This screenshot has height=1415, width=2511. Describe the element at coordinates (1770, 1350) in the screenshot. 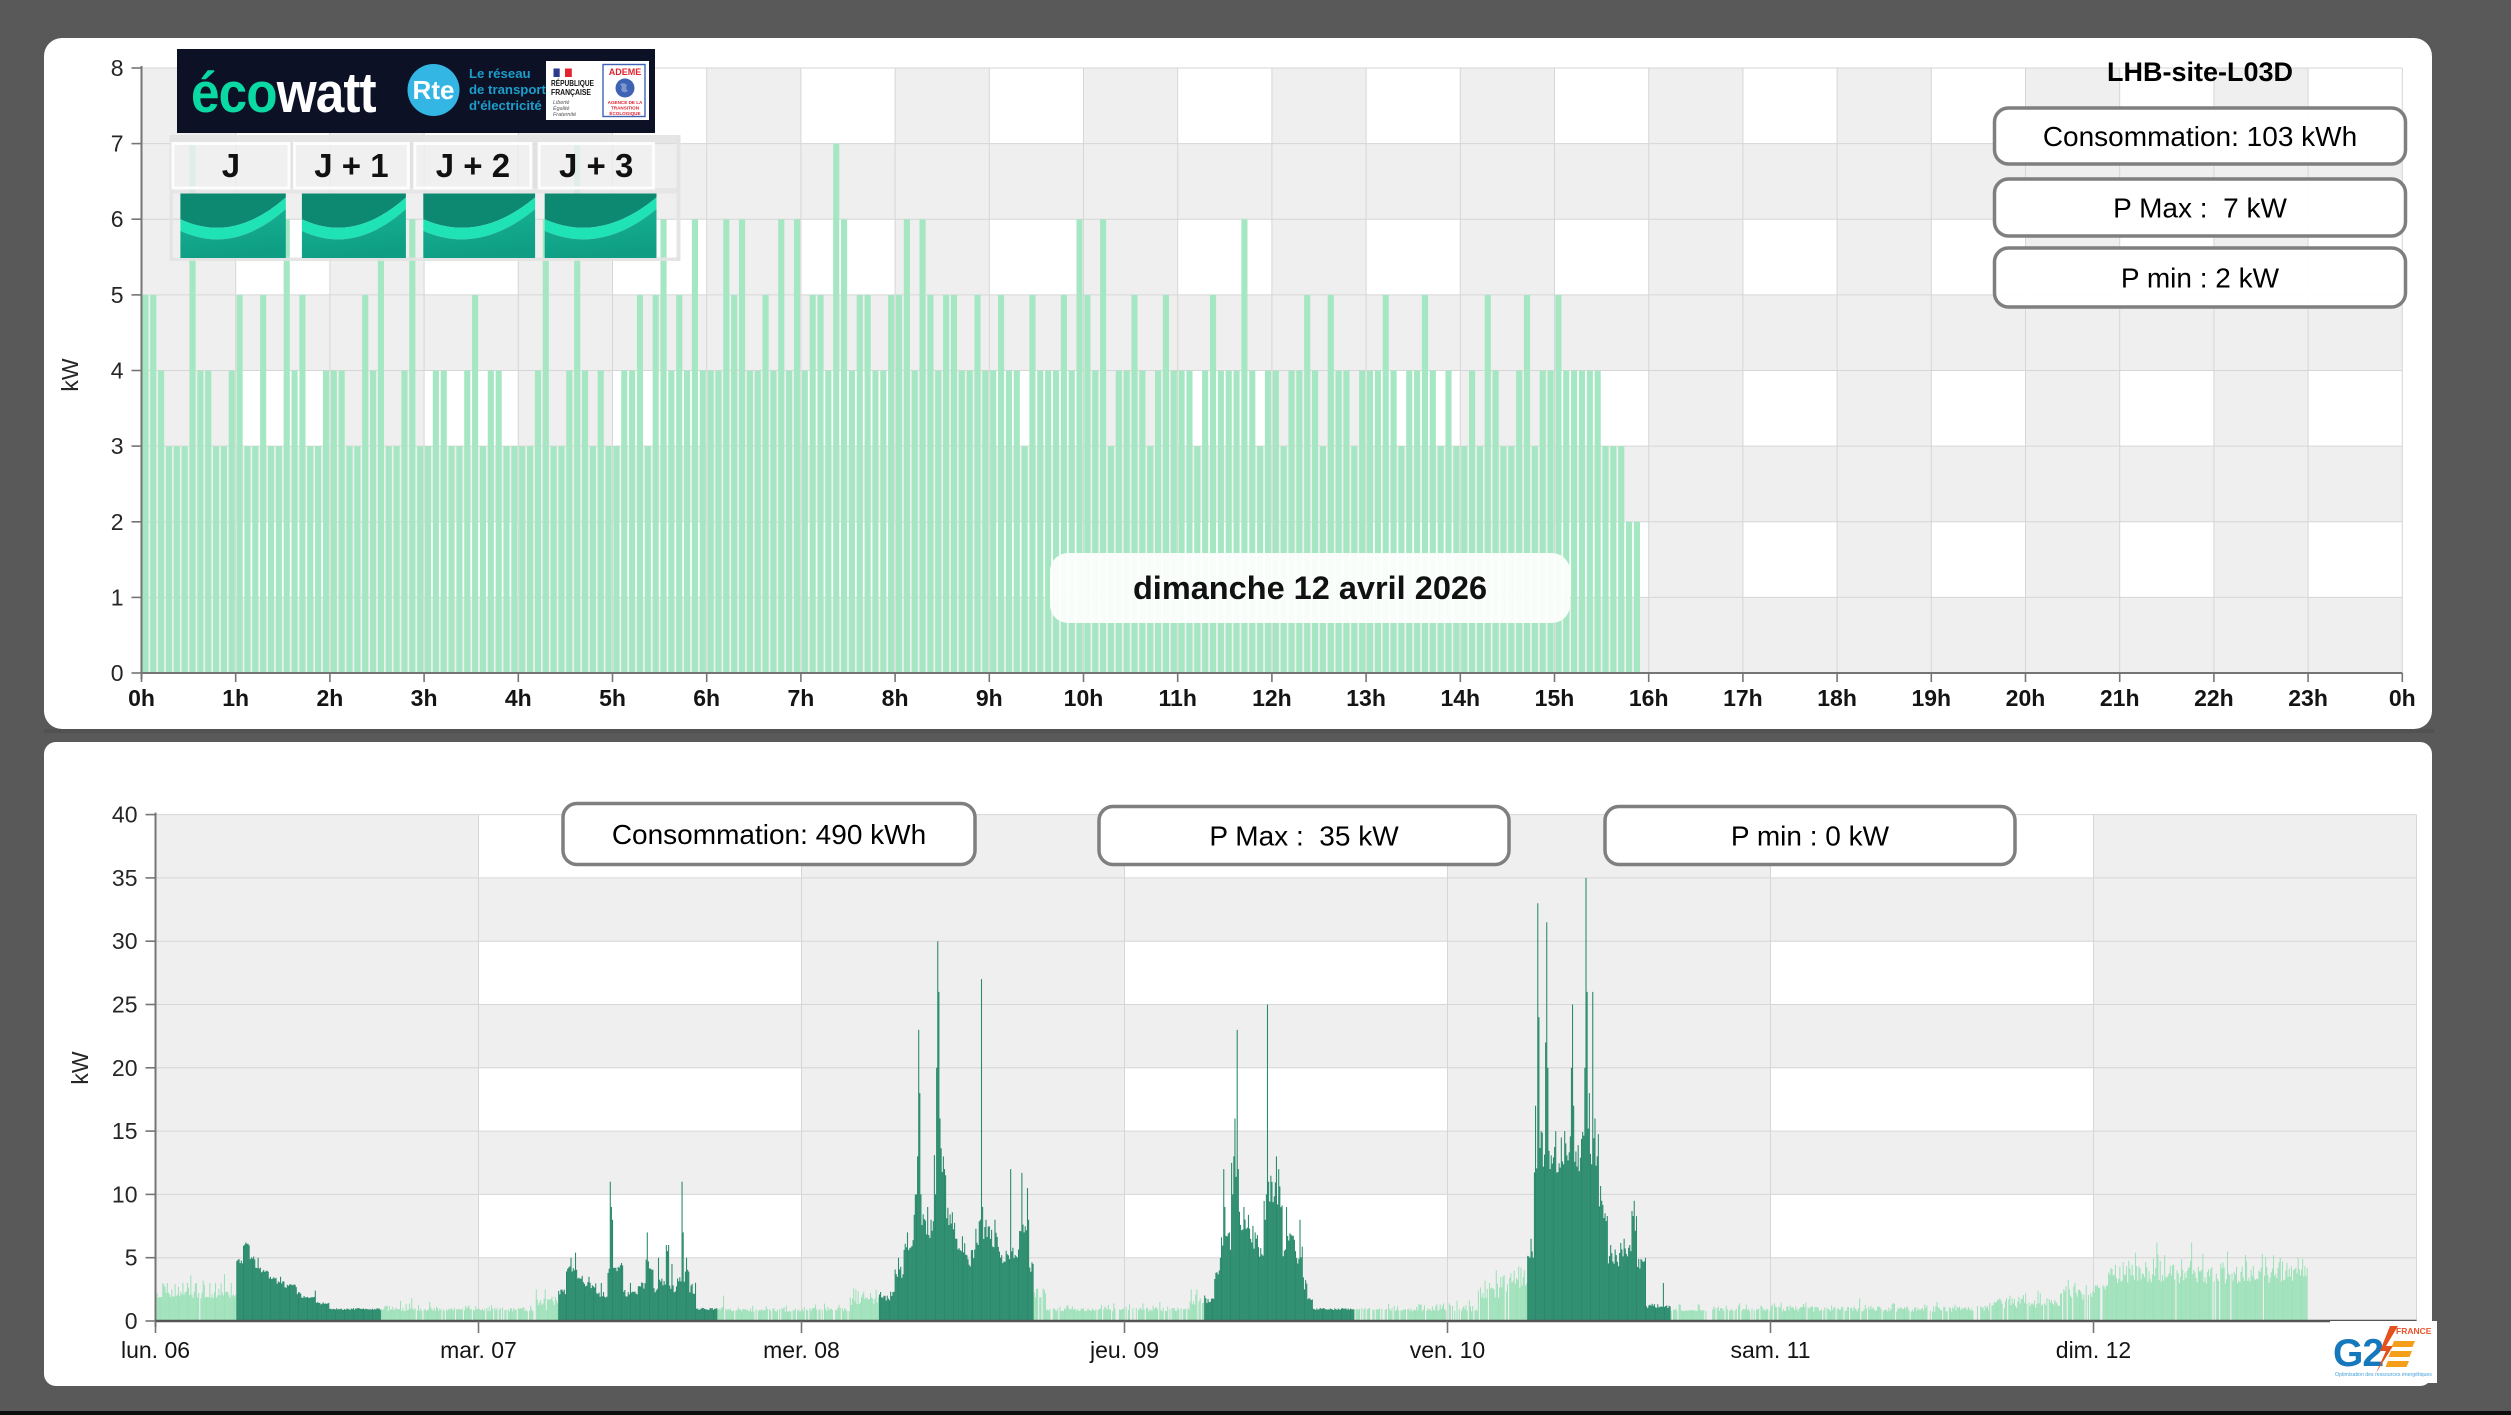

I see `svg-text: sam. 11` at that location.